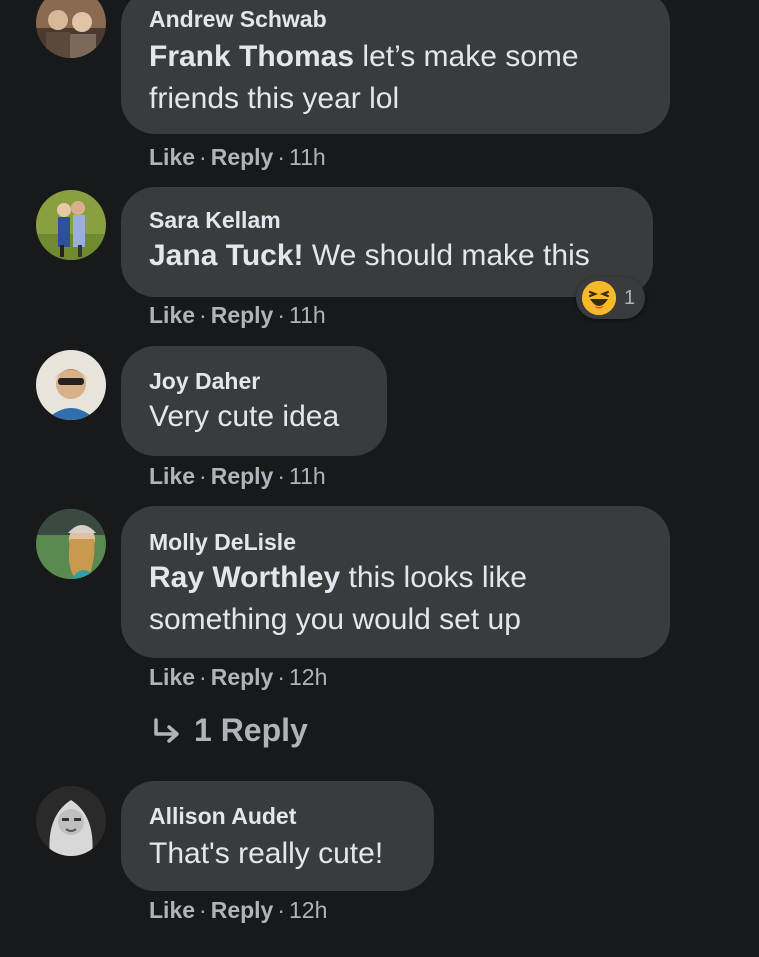 Image resolution: width=759 pixels, height=957 pixels. I want to click on mention-link: Jana Tuck!, so click(226, 255).